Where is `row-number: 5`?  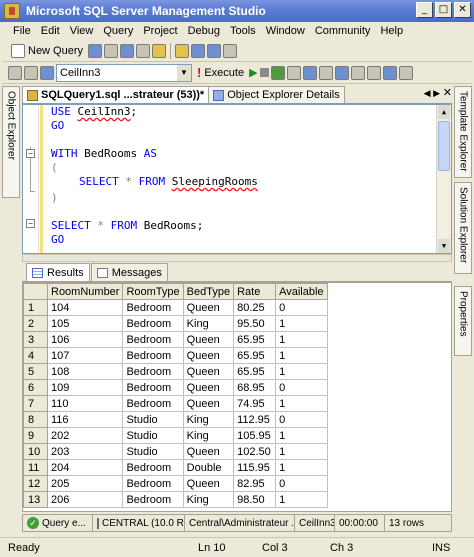 row-number: 5 is located at coordinates (35, 371).